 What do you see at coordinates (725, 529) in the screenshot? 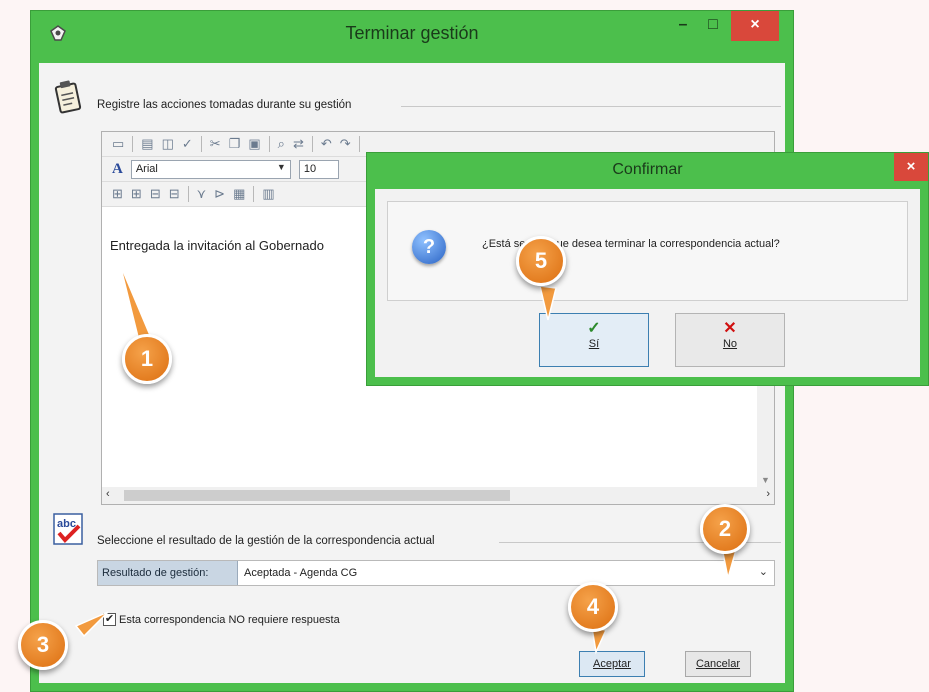
I see `callout-badge: 2` at bounding box center [725, 529].